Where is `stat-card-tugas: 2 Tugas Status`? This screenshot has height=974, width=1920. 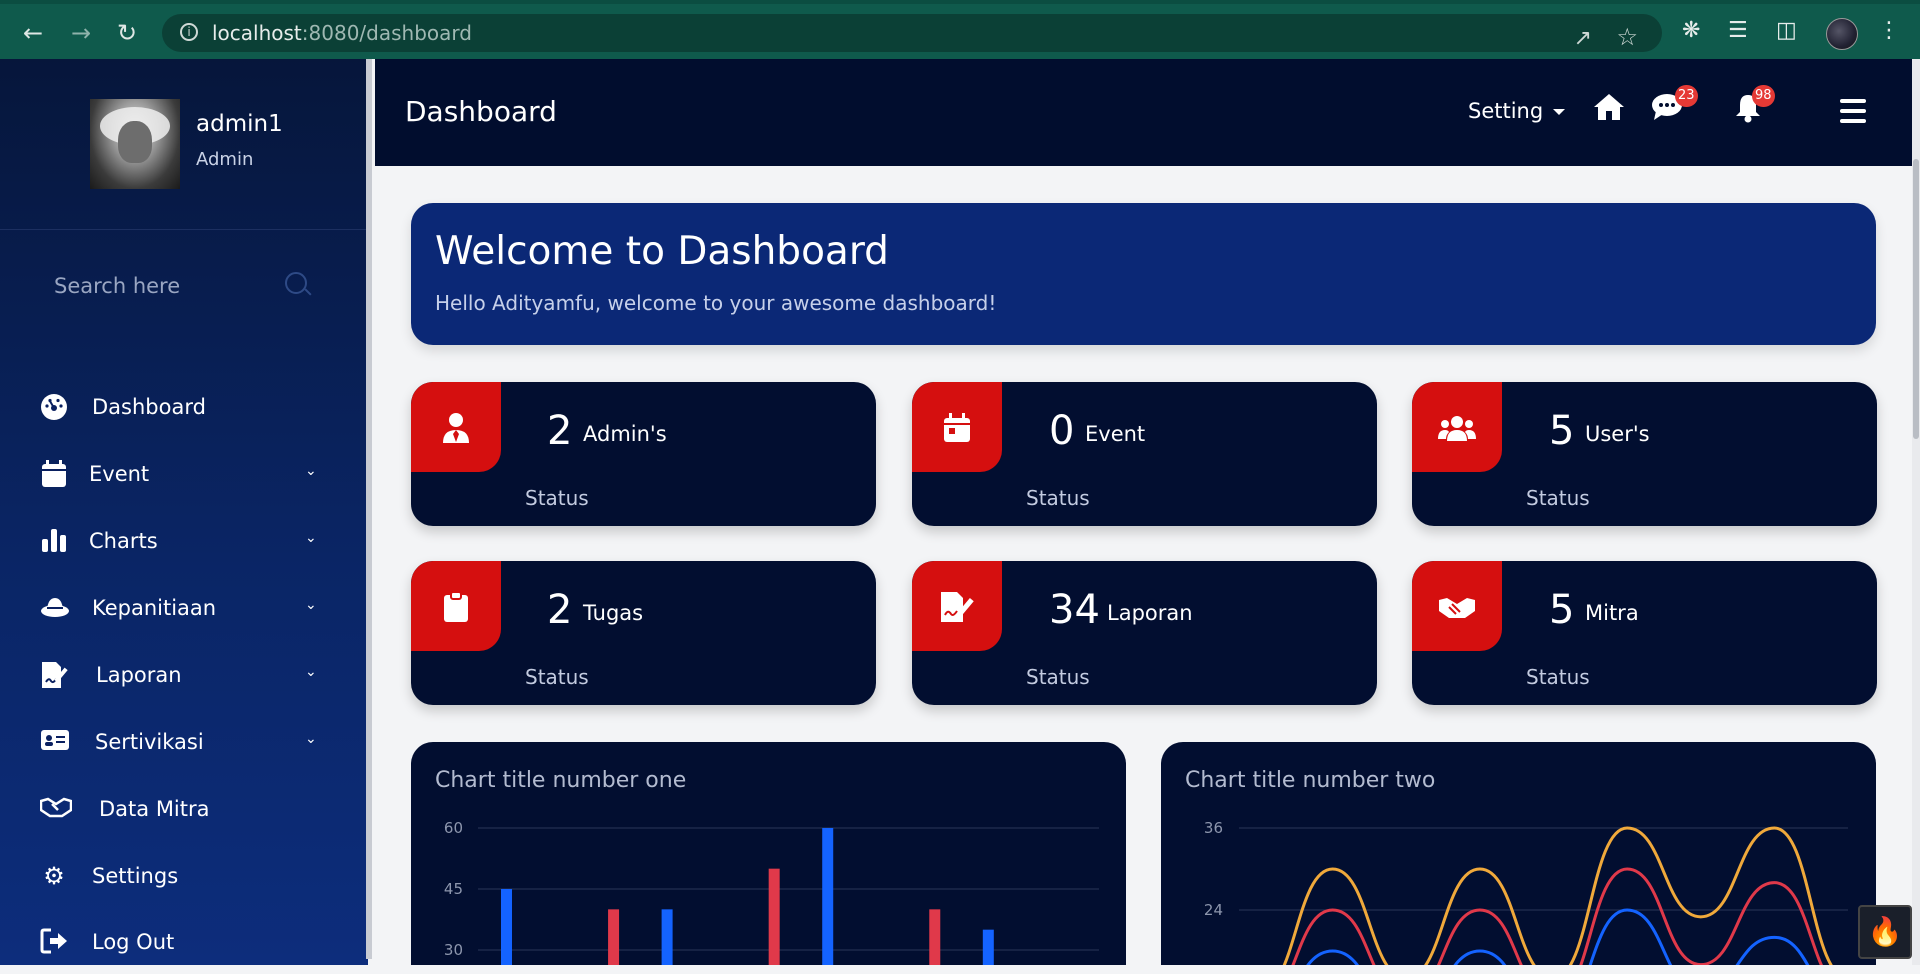
stat-card-tugas: 2 Tugas Status is located at coordinates (643, 633).